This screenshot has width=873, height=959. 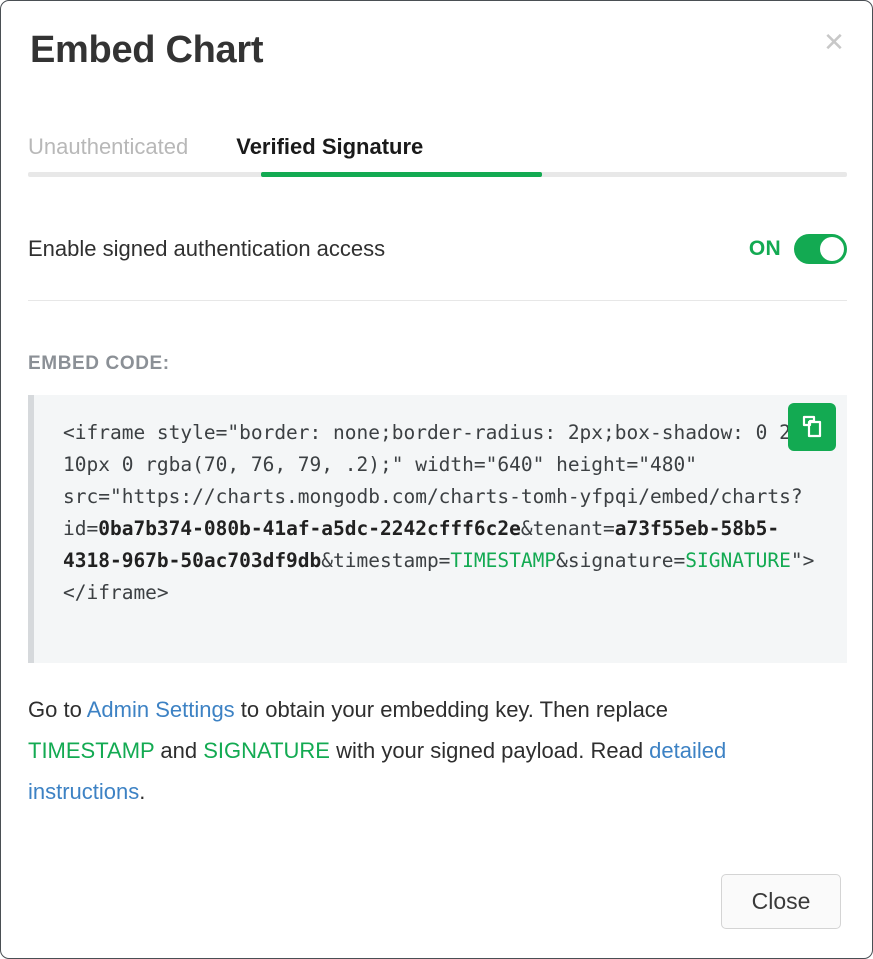 What do you see at coordinates (489, 750) in the screenshot?
I see `note-part4: with your signed payload. Read` at bounding box center [489, 750].